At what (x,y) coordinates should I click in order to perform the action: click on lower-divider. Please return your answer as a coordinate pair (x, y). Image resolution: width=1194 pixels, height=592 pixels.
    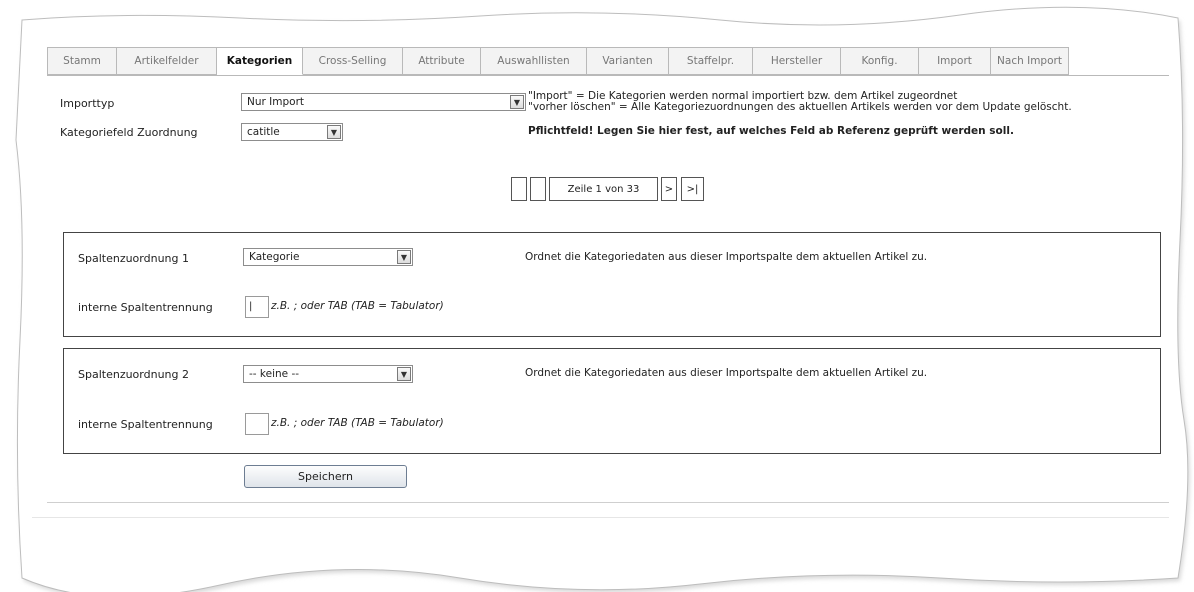
    Looking at the image, I should click on (600, 517).